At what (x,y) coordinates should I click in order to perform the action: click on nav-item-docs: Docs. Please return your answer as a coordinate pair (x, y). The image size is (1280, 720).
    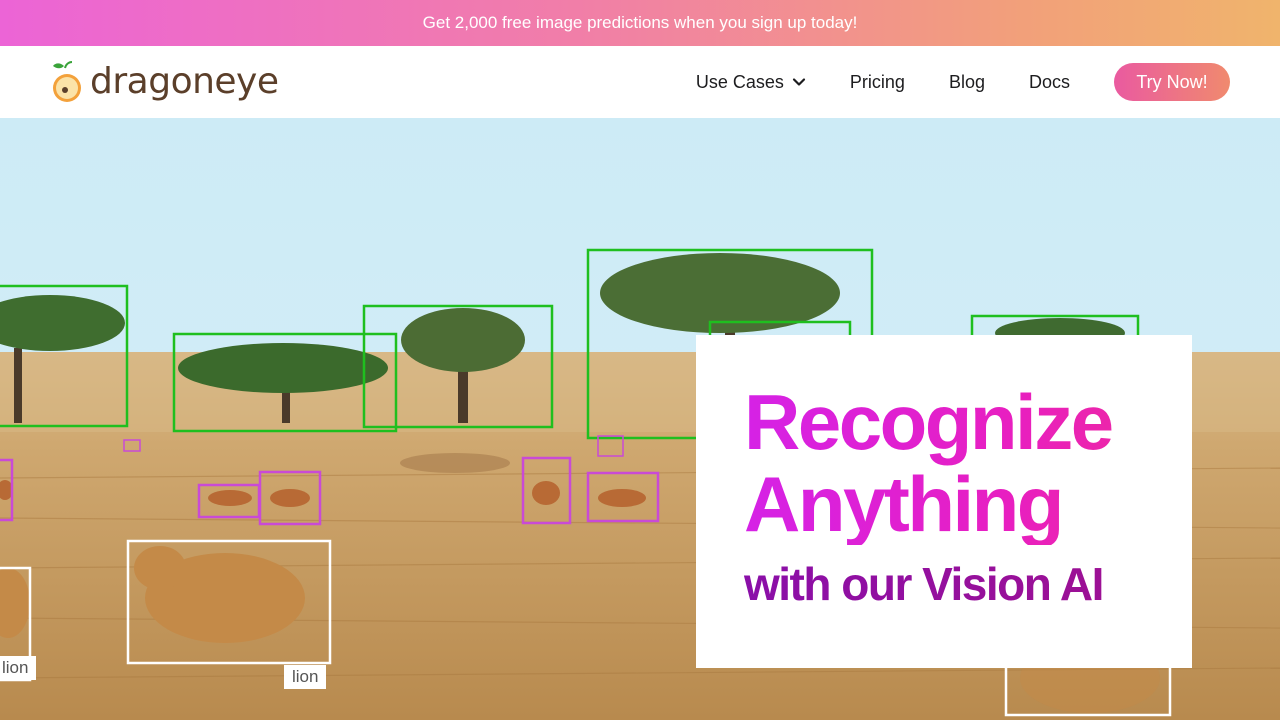
    Looking at the image, I should click on (1049, 82).